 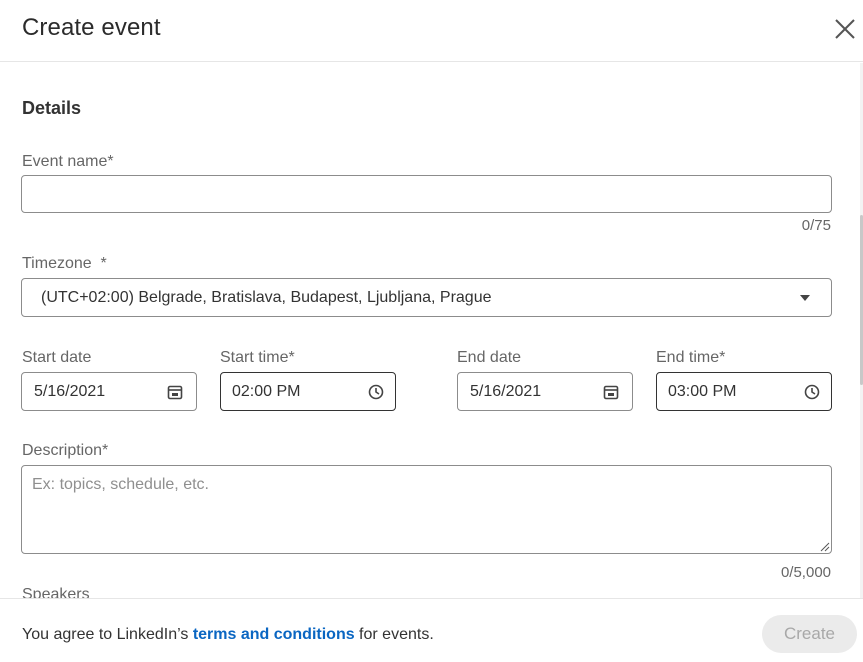 I want to click on start-time-value: 02:00 PM, so click(x=266, y=391).